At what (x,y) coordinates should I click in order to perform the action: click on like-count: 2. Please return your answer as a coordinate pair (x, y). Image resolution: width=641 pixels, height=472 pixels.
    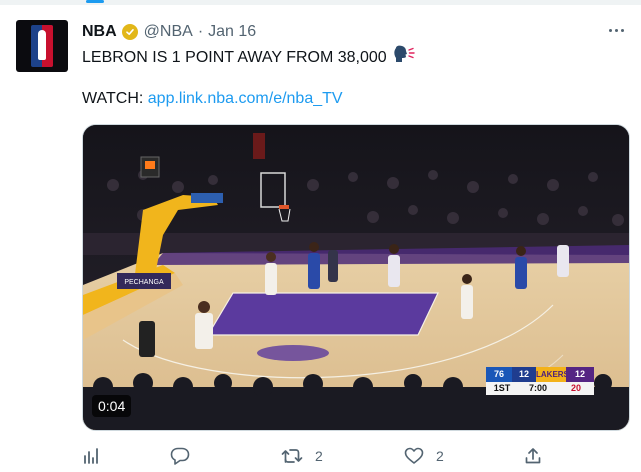
    Looking at the image, I should click on (440, 456).